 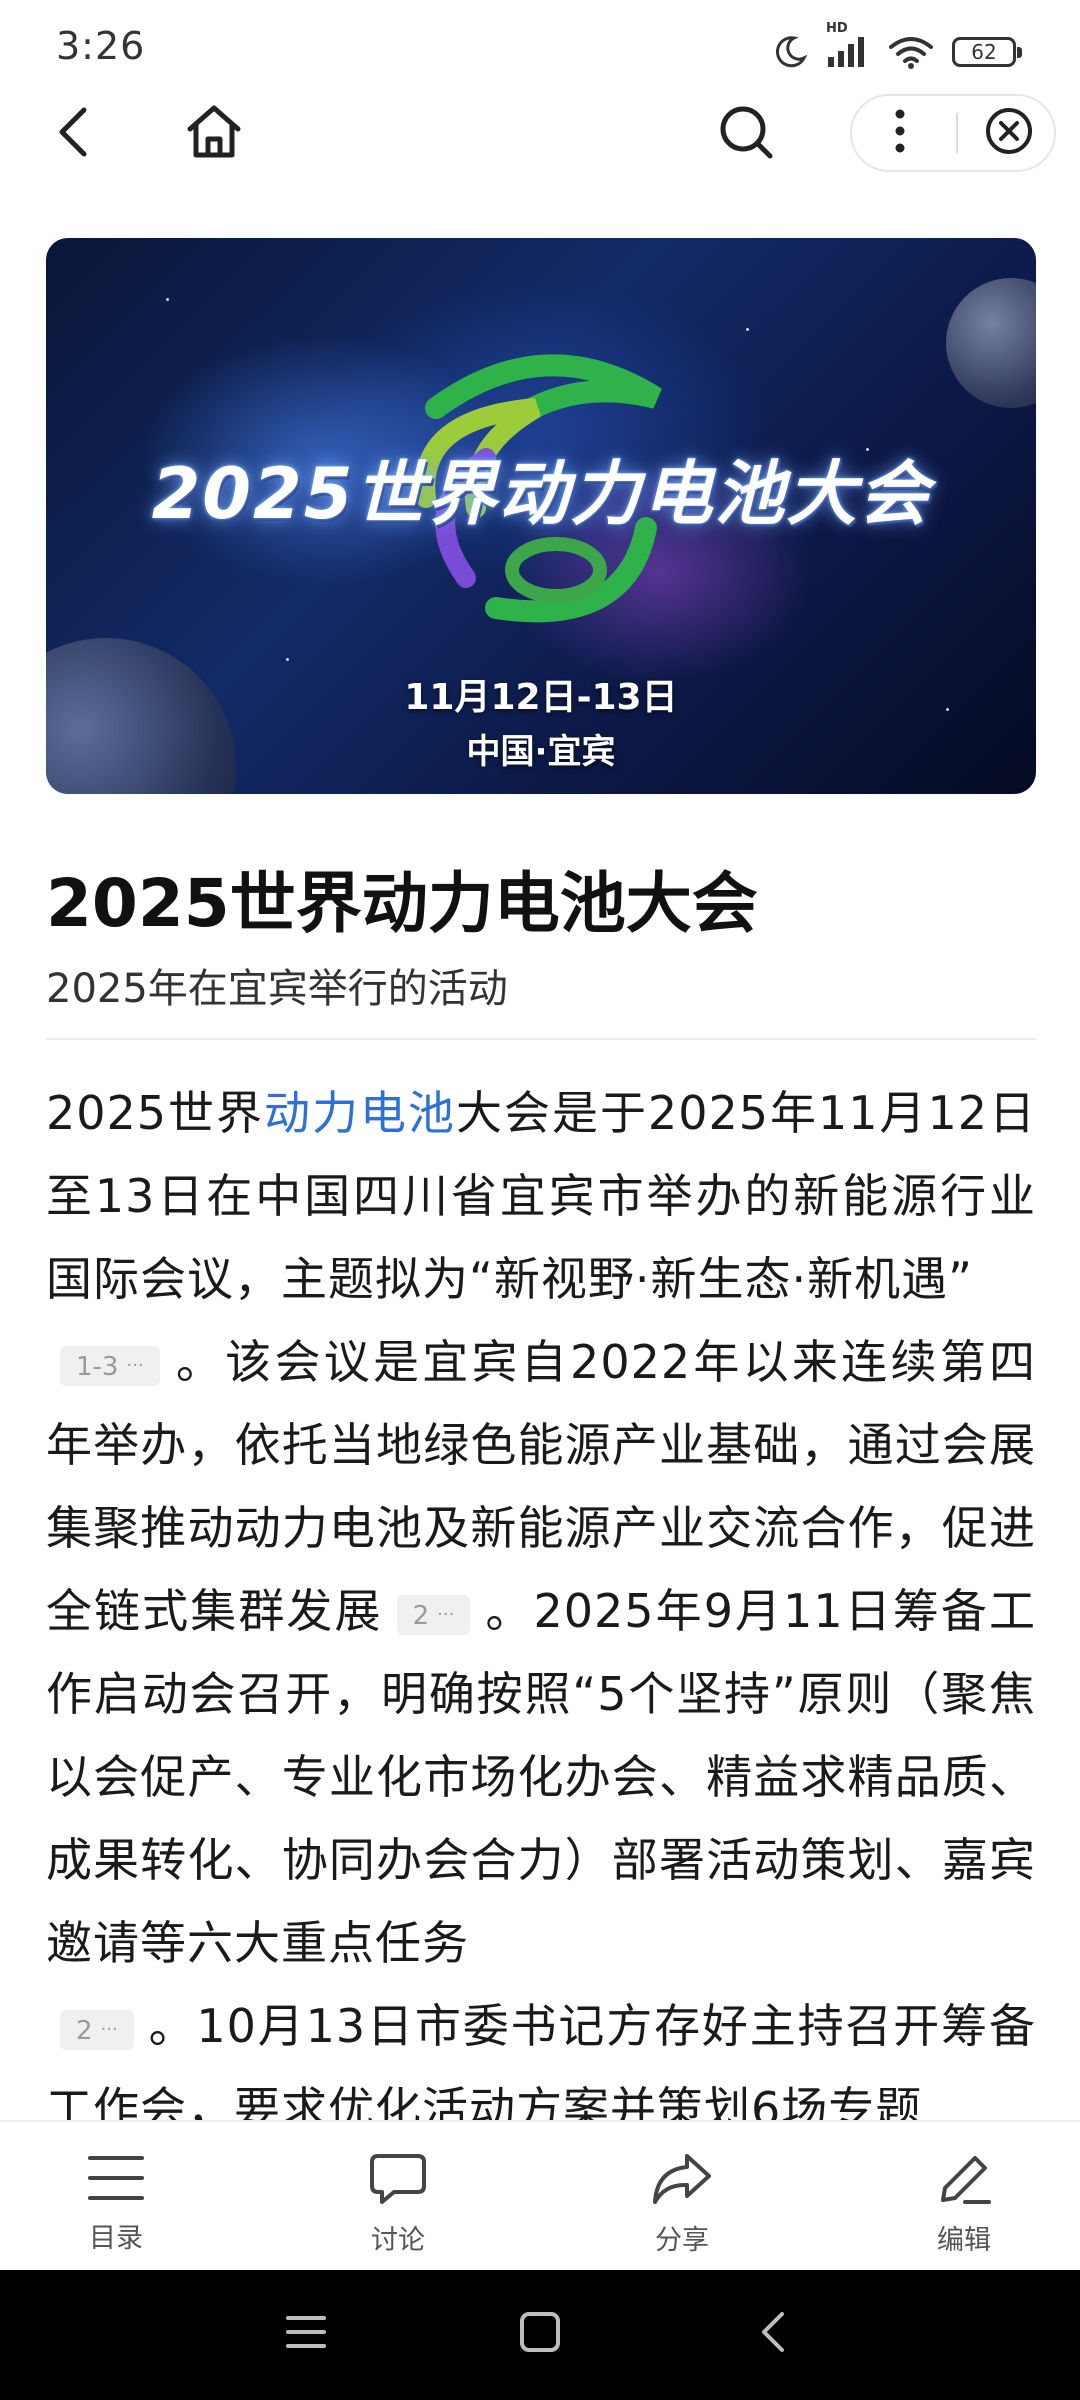 What do you see at coordinates (541, 494) in the screenshot?
I see `hero-title: 2025世界动力电池大会` at bounding box center [541, 494].